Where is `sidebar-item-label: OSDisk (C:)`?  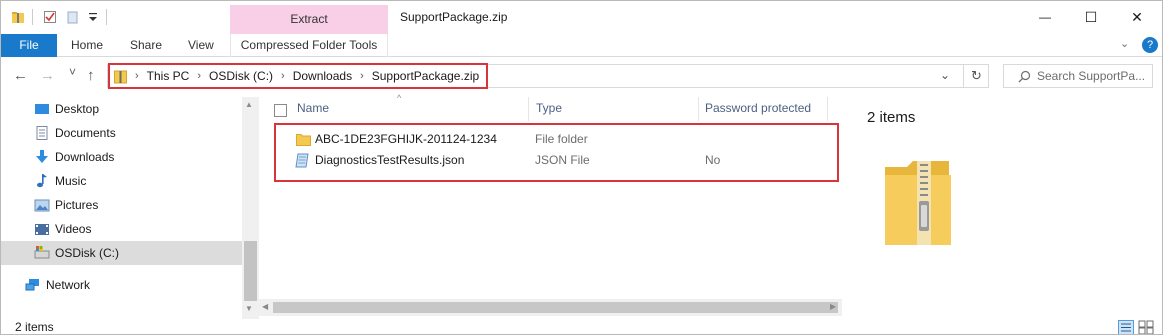 sidebar-item-label: OSDisk (C:) is located at coordinates (87, 253).